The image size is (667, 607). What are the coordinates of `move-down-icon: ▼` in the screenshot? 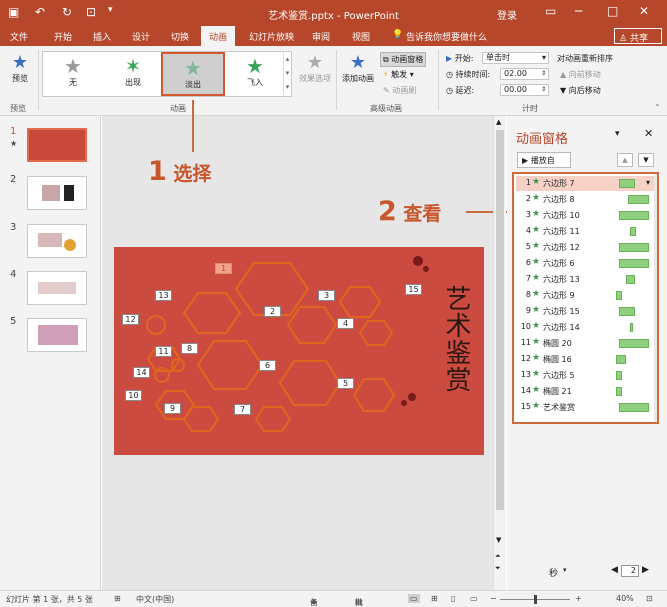 It's located at (646, 160).